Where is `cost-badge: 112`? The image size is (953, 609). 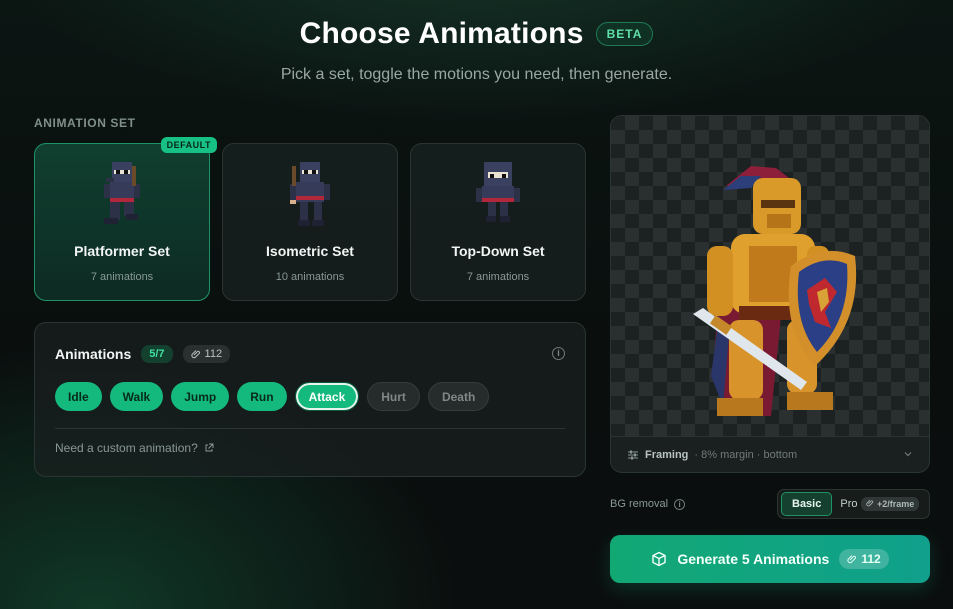
cost-badge: 112 is located at coordinates (206, 354).